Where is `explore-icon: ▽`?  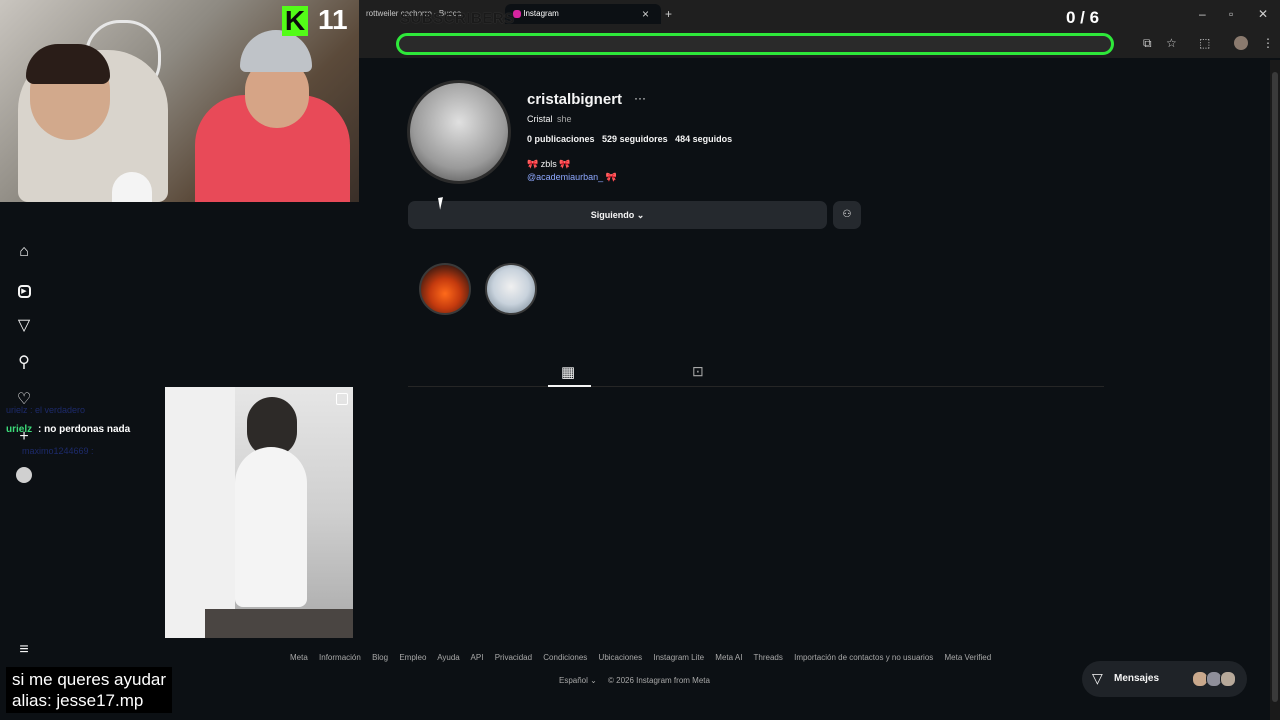 explore-icon: ▽ is located at coordinates (24, 326).